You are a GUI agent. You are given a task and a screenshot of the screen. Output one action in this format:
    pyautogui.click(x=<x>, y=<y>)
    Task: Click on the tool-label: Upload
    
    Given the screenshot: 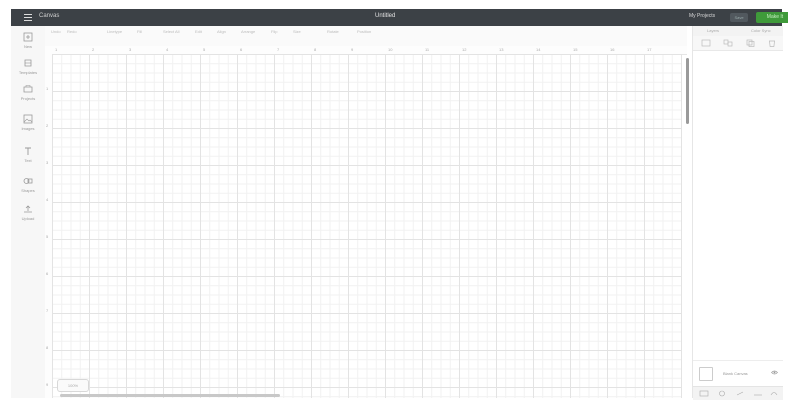 What is the action you would take?
    pyautogui.click(x=28, y=218)
    